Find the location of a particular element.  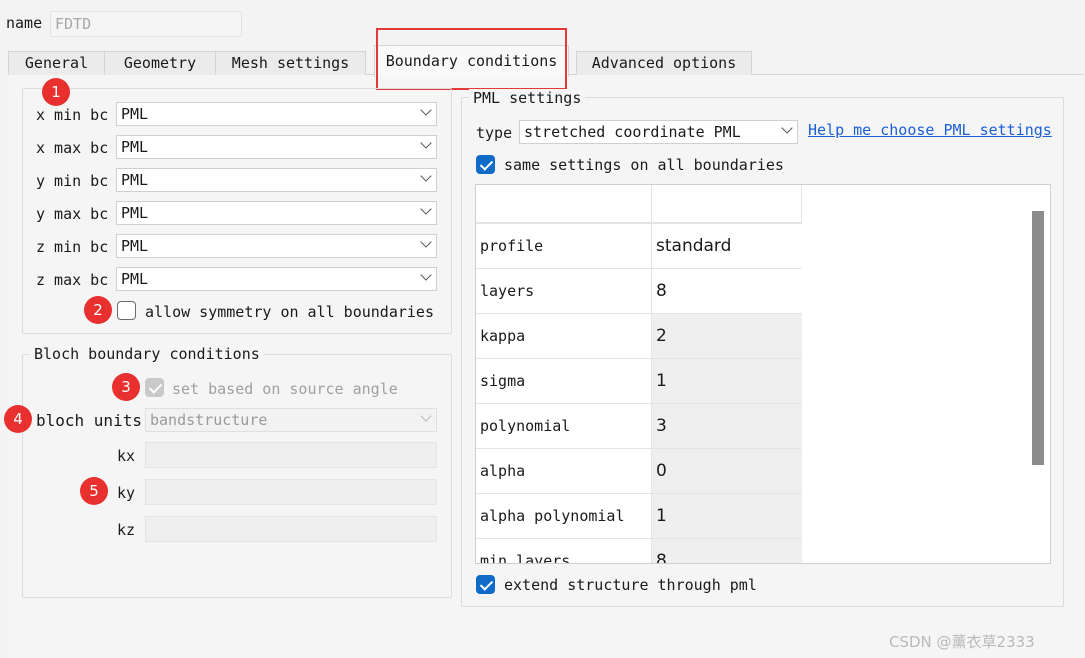

row-name: sigma is located at coordinates (564, 381).